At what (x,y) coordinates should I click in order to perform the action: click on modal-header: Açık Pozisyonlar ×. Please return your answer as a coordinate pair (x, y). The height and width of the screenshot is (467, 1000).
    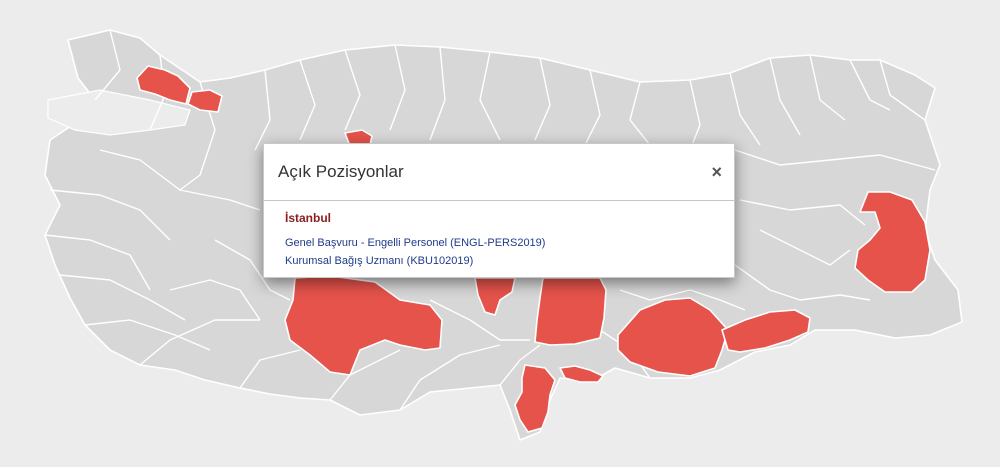
    Looking at the image, I should click on (499, 172).